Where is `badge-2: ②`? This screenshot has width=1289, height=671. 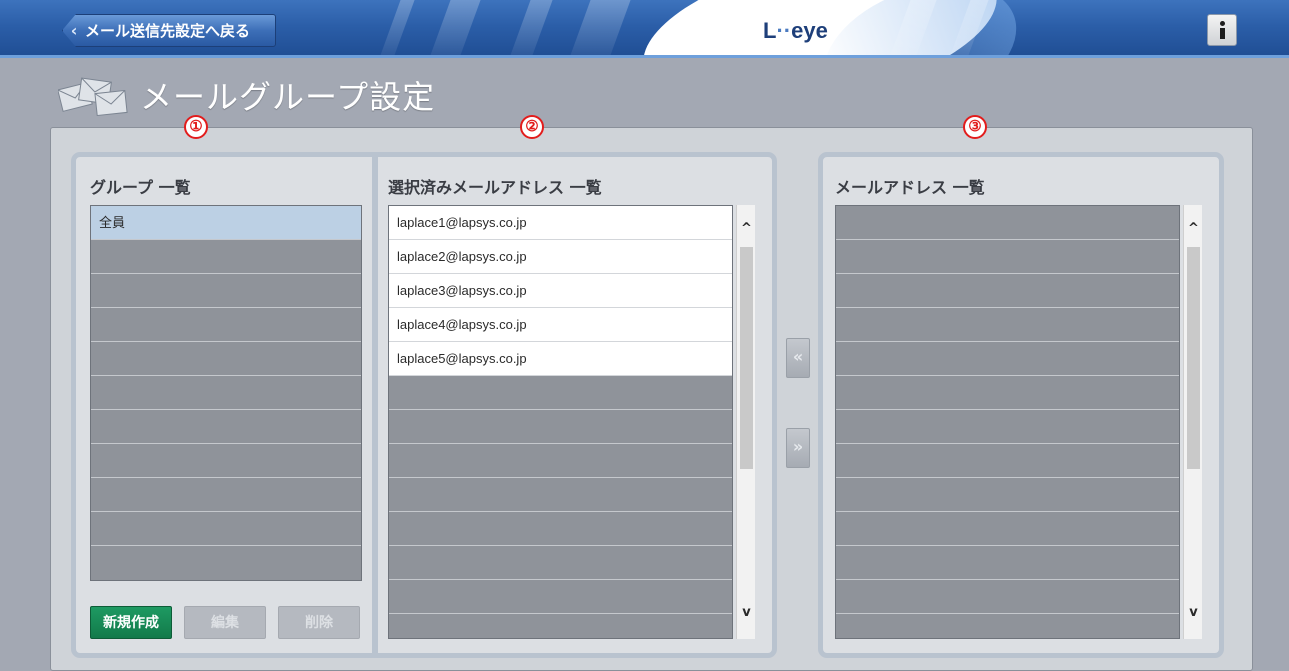 badge-2: ② is located at coordinates (532, 127).